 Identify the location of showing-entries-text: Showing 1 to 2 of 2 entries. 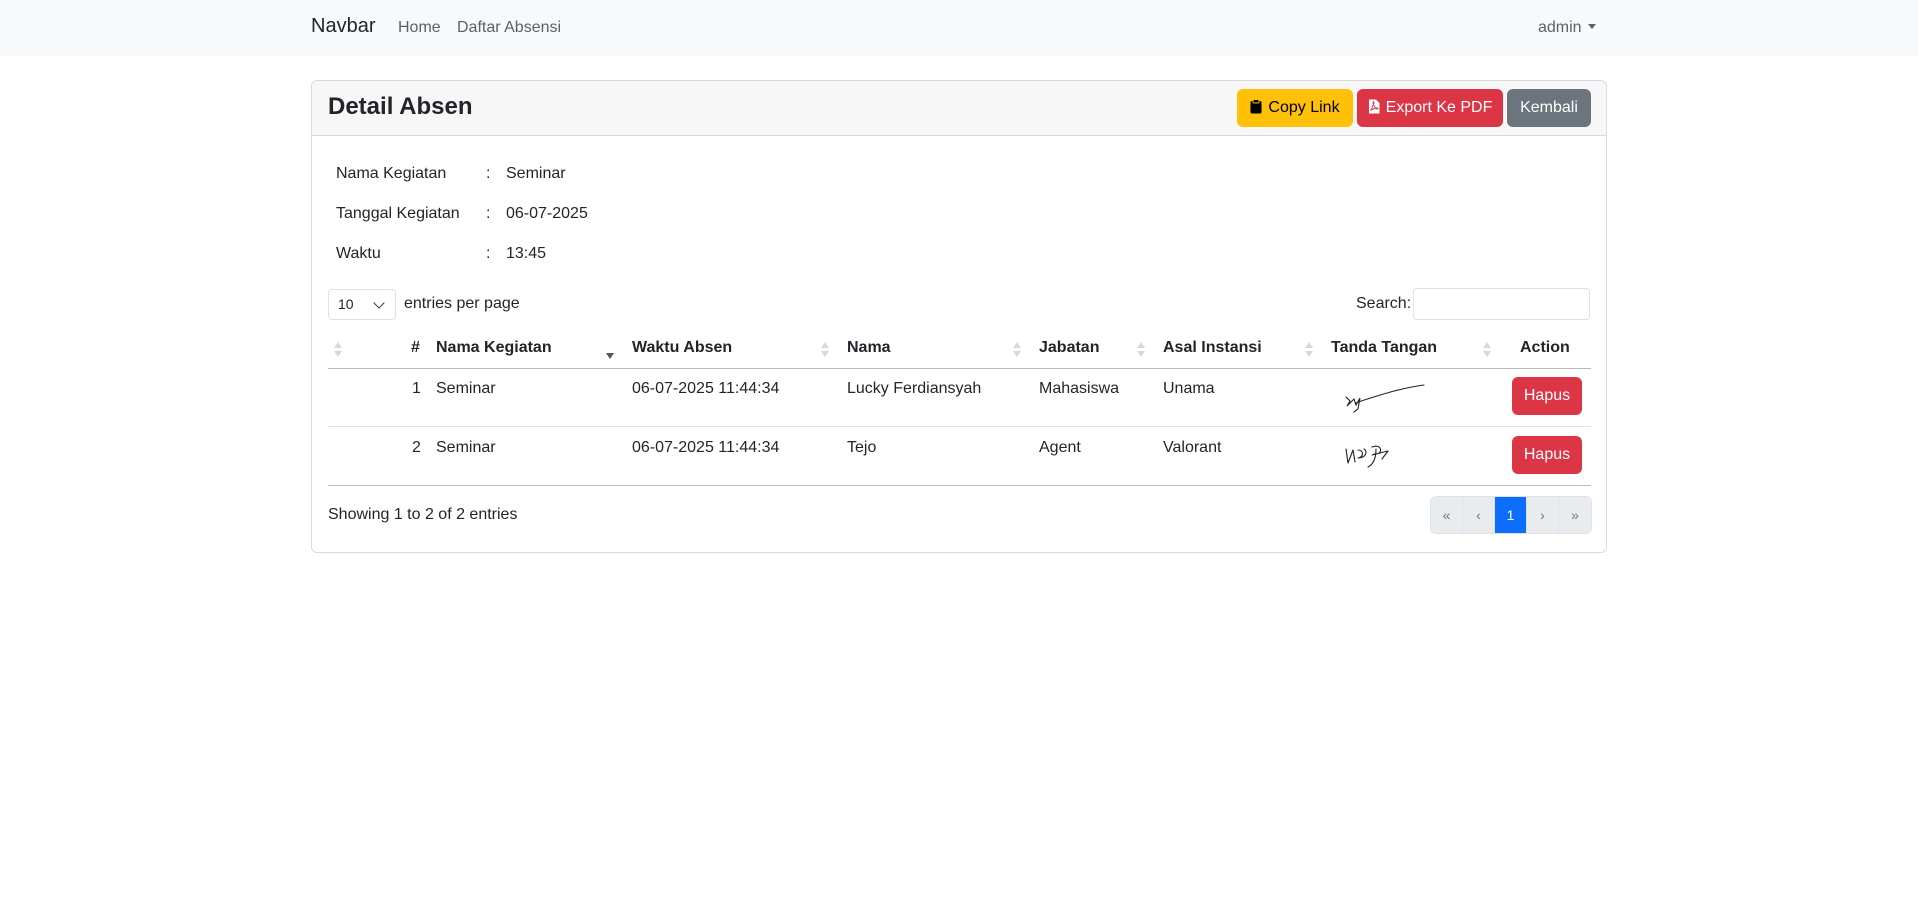
(423, 514).